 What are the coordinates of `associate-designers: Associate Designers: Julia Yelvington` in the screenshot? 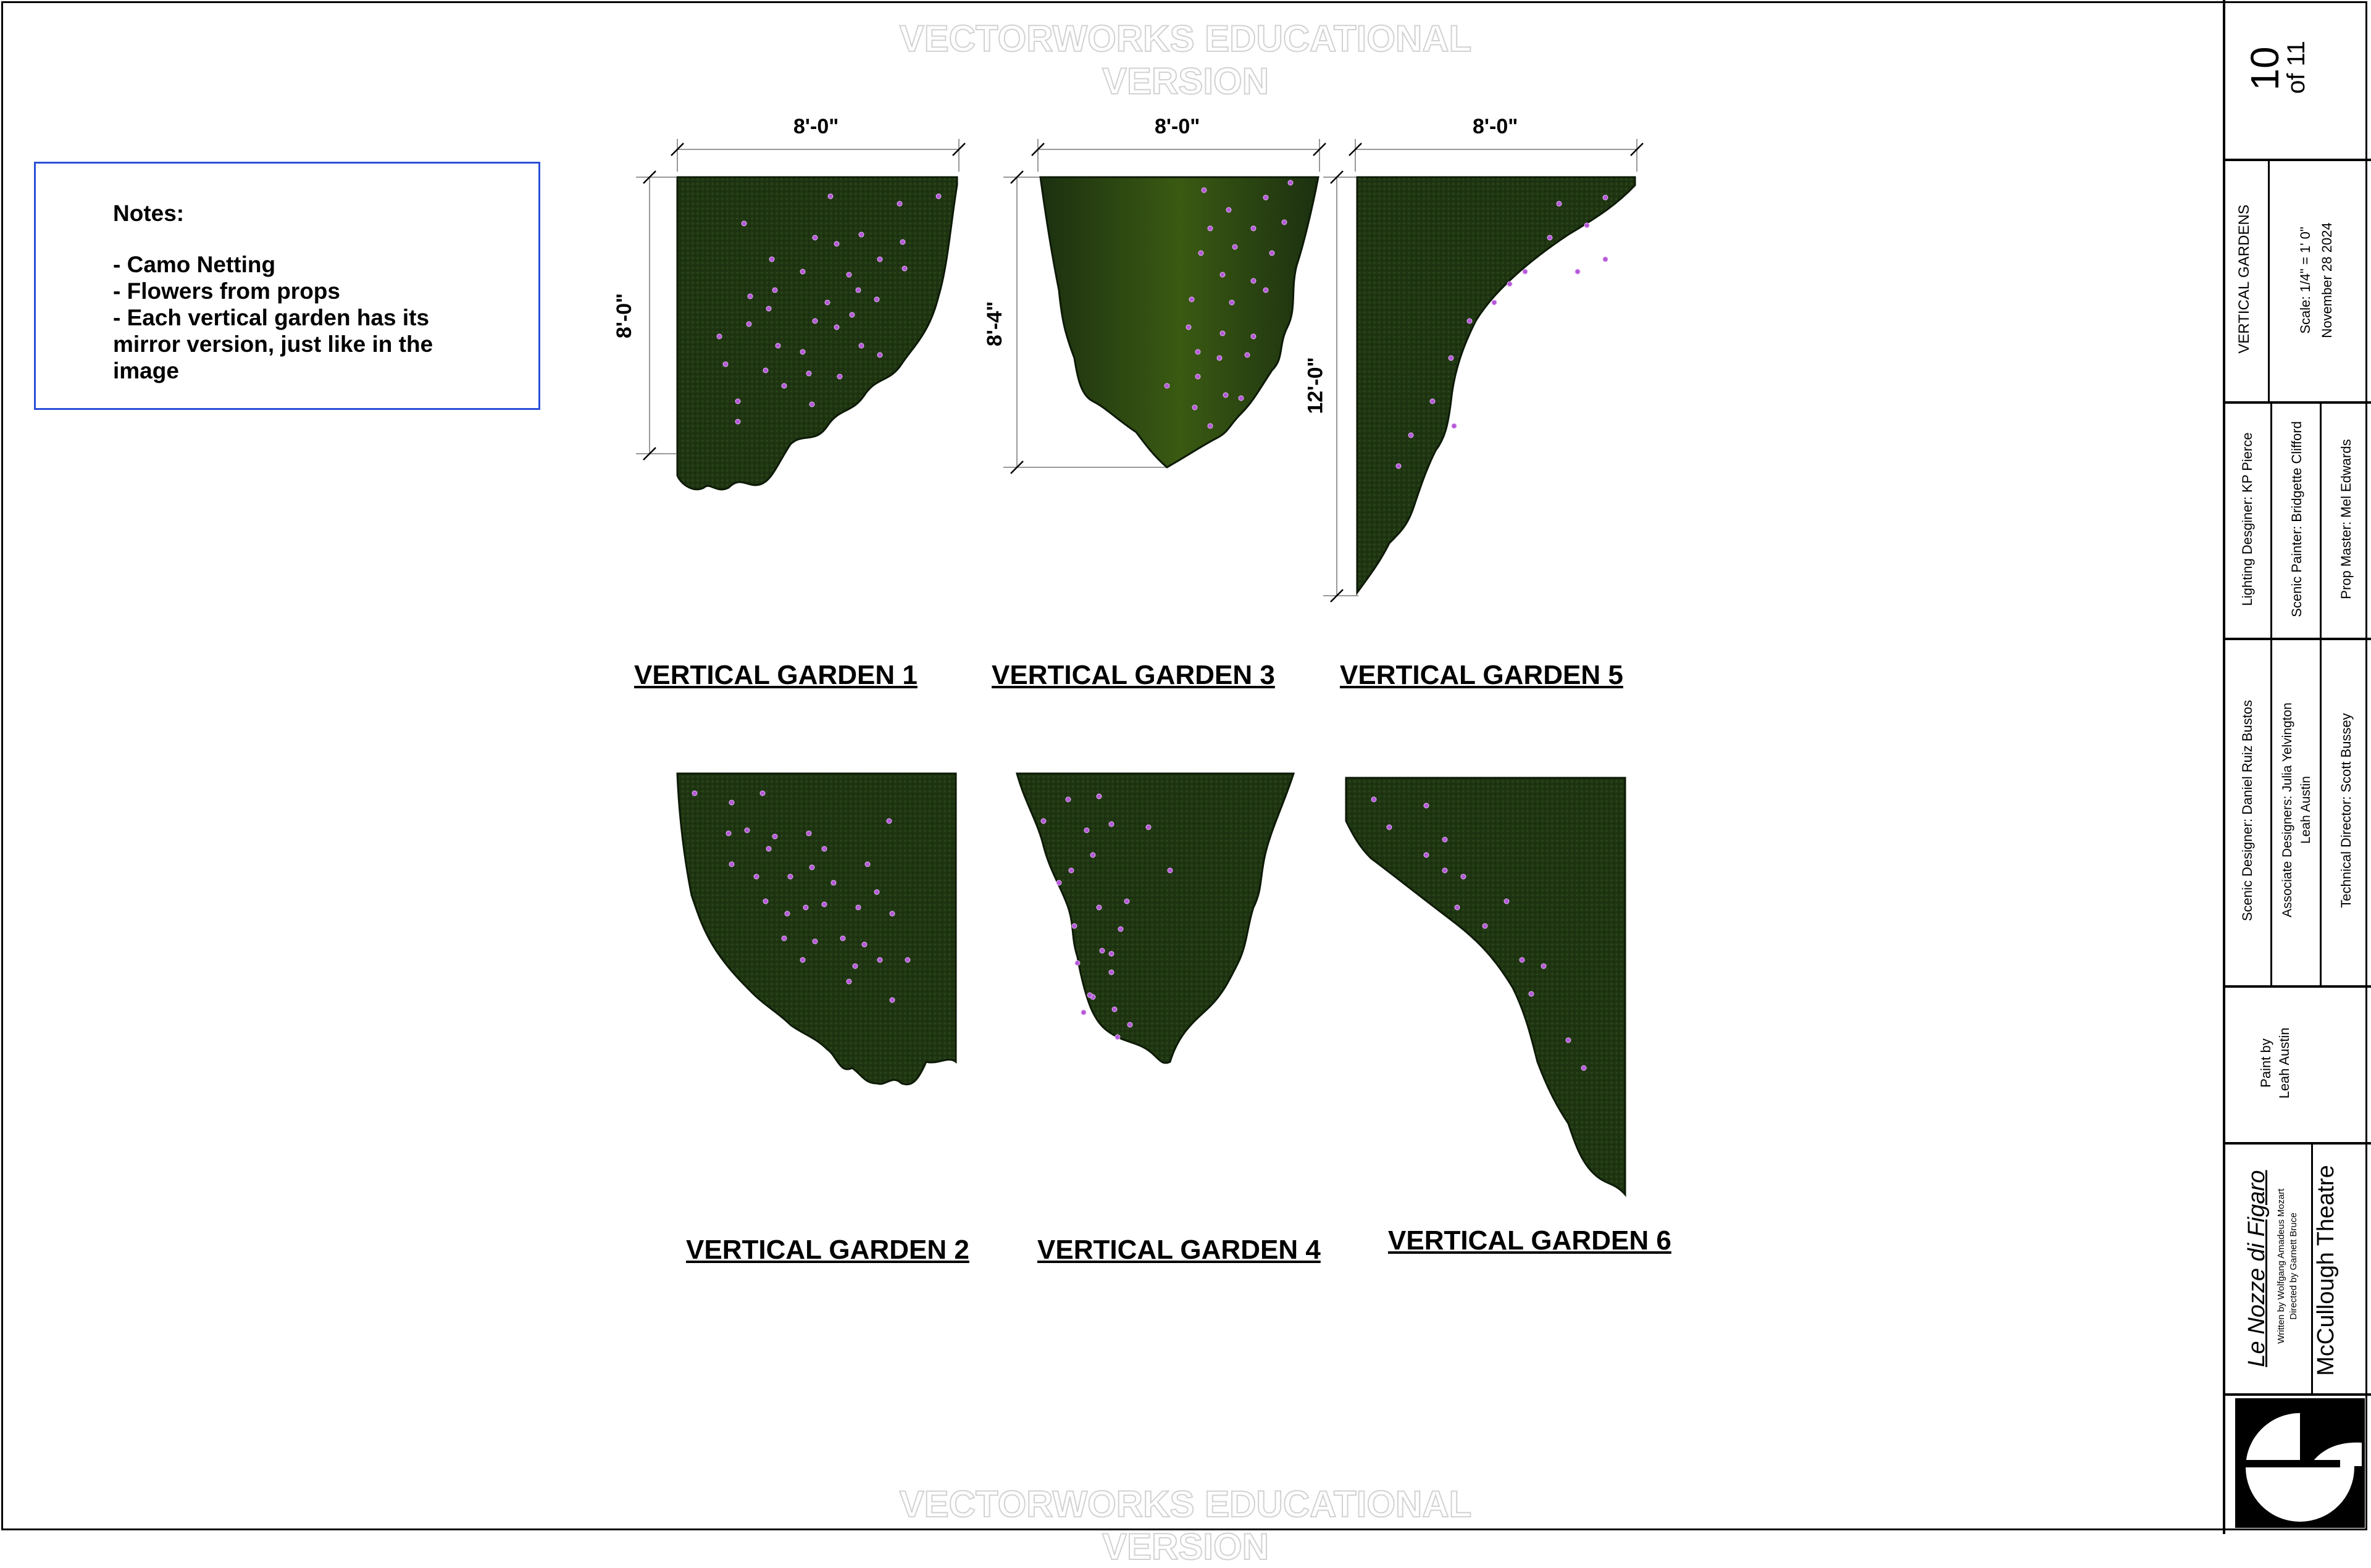 It's located at (2287, 810).